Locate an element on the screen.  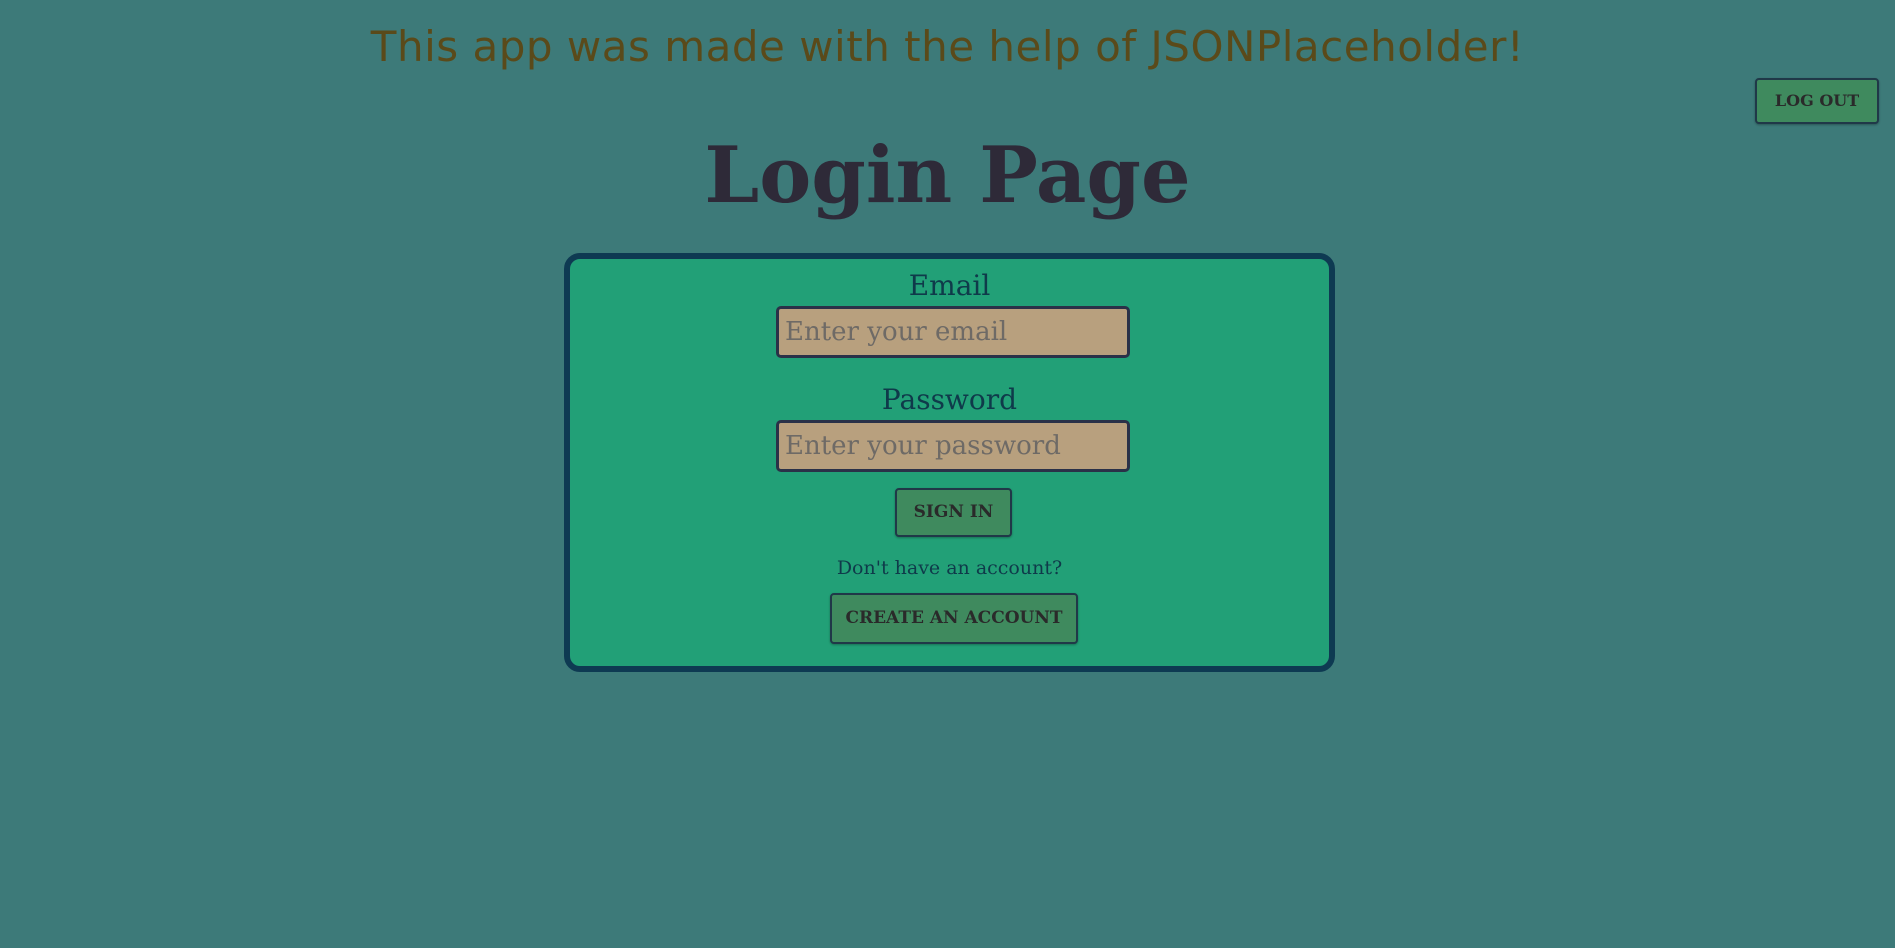
no-account-text: Don't have an account? is located at coordinates (949, 568).